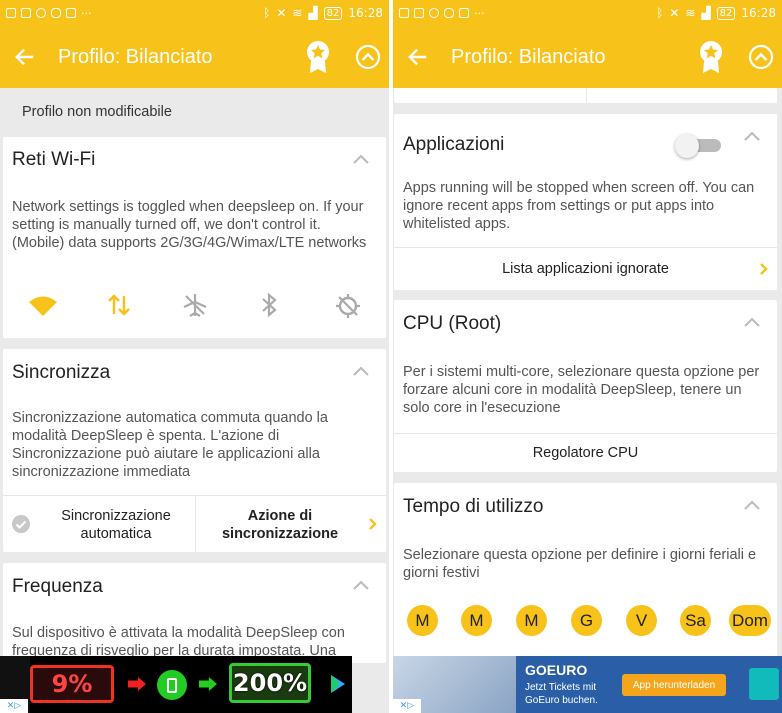 This screenshot has height=713, width=782. Describe the element at coordinates (43, 306) in the screenshot. I see `wifi-icon` at that location.